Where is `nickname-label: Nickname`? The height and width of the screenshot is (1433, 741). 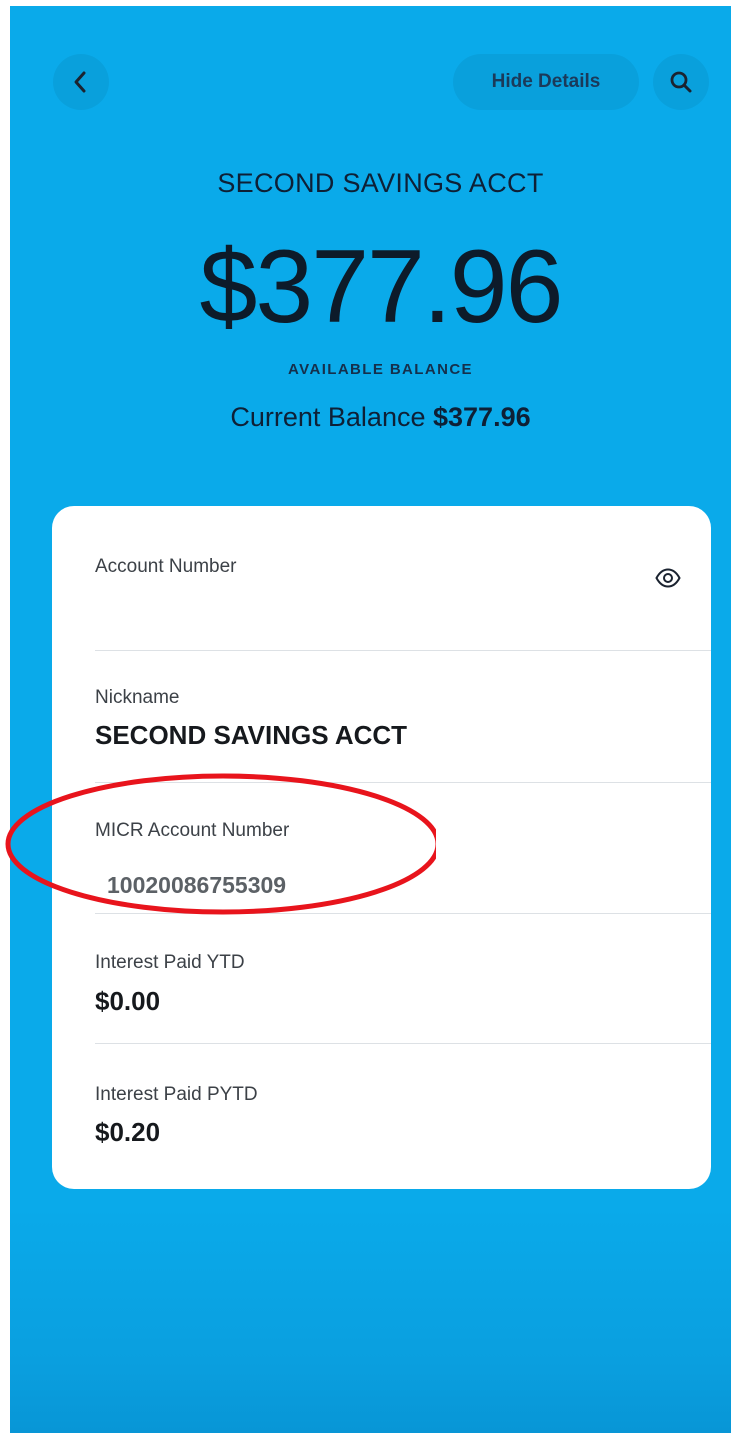
nickname-label: Nickname is located at coordinates (137, 697).